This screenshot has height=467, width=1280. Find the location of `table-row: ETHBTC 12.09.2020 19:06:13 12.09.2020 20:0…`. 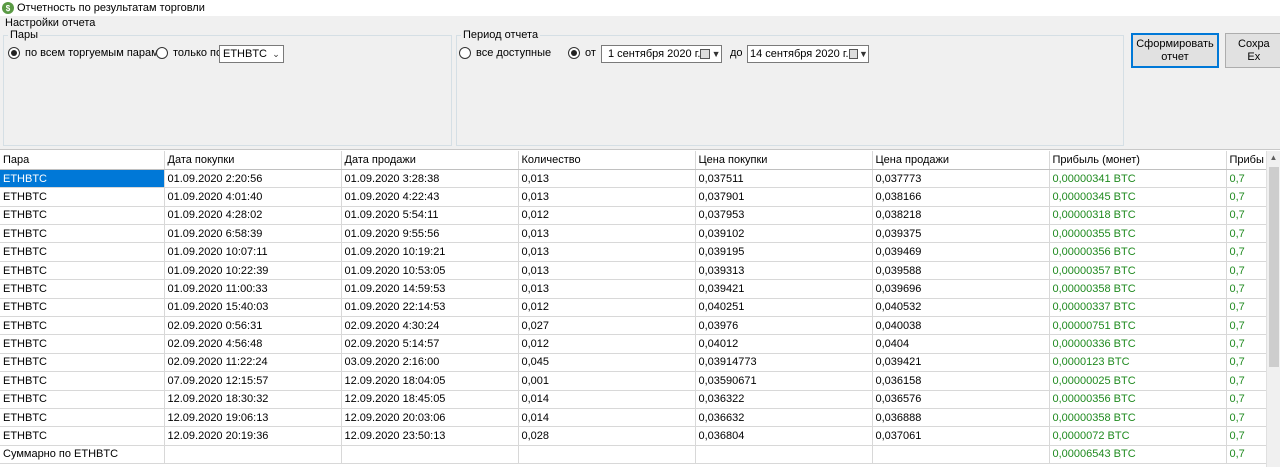

table-row: ETHBTC 12.09.2020 19:06:13 12.09.2020 20:0… is located at coordinates (633, 418).